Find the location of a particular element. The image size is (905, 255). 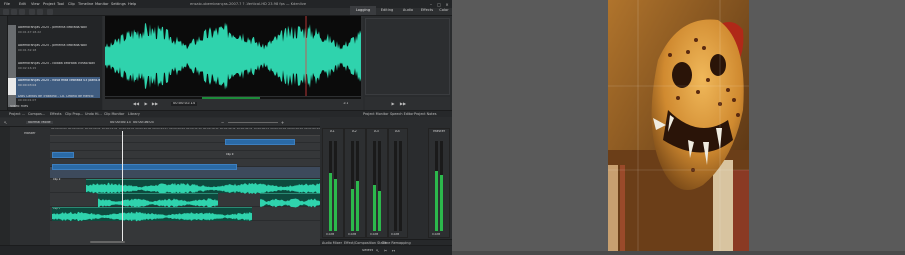

video-clip: Clip 1 is located at coordinates (63, 160).